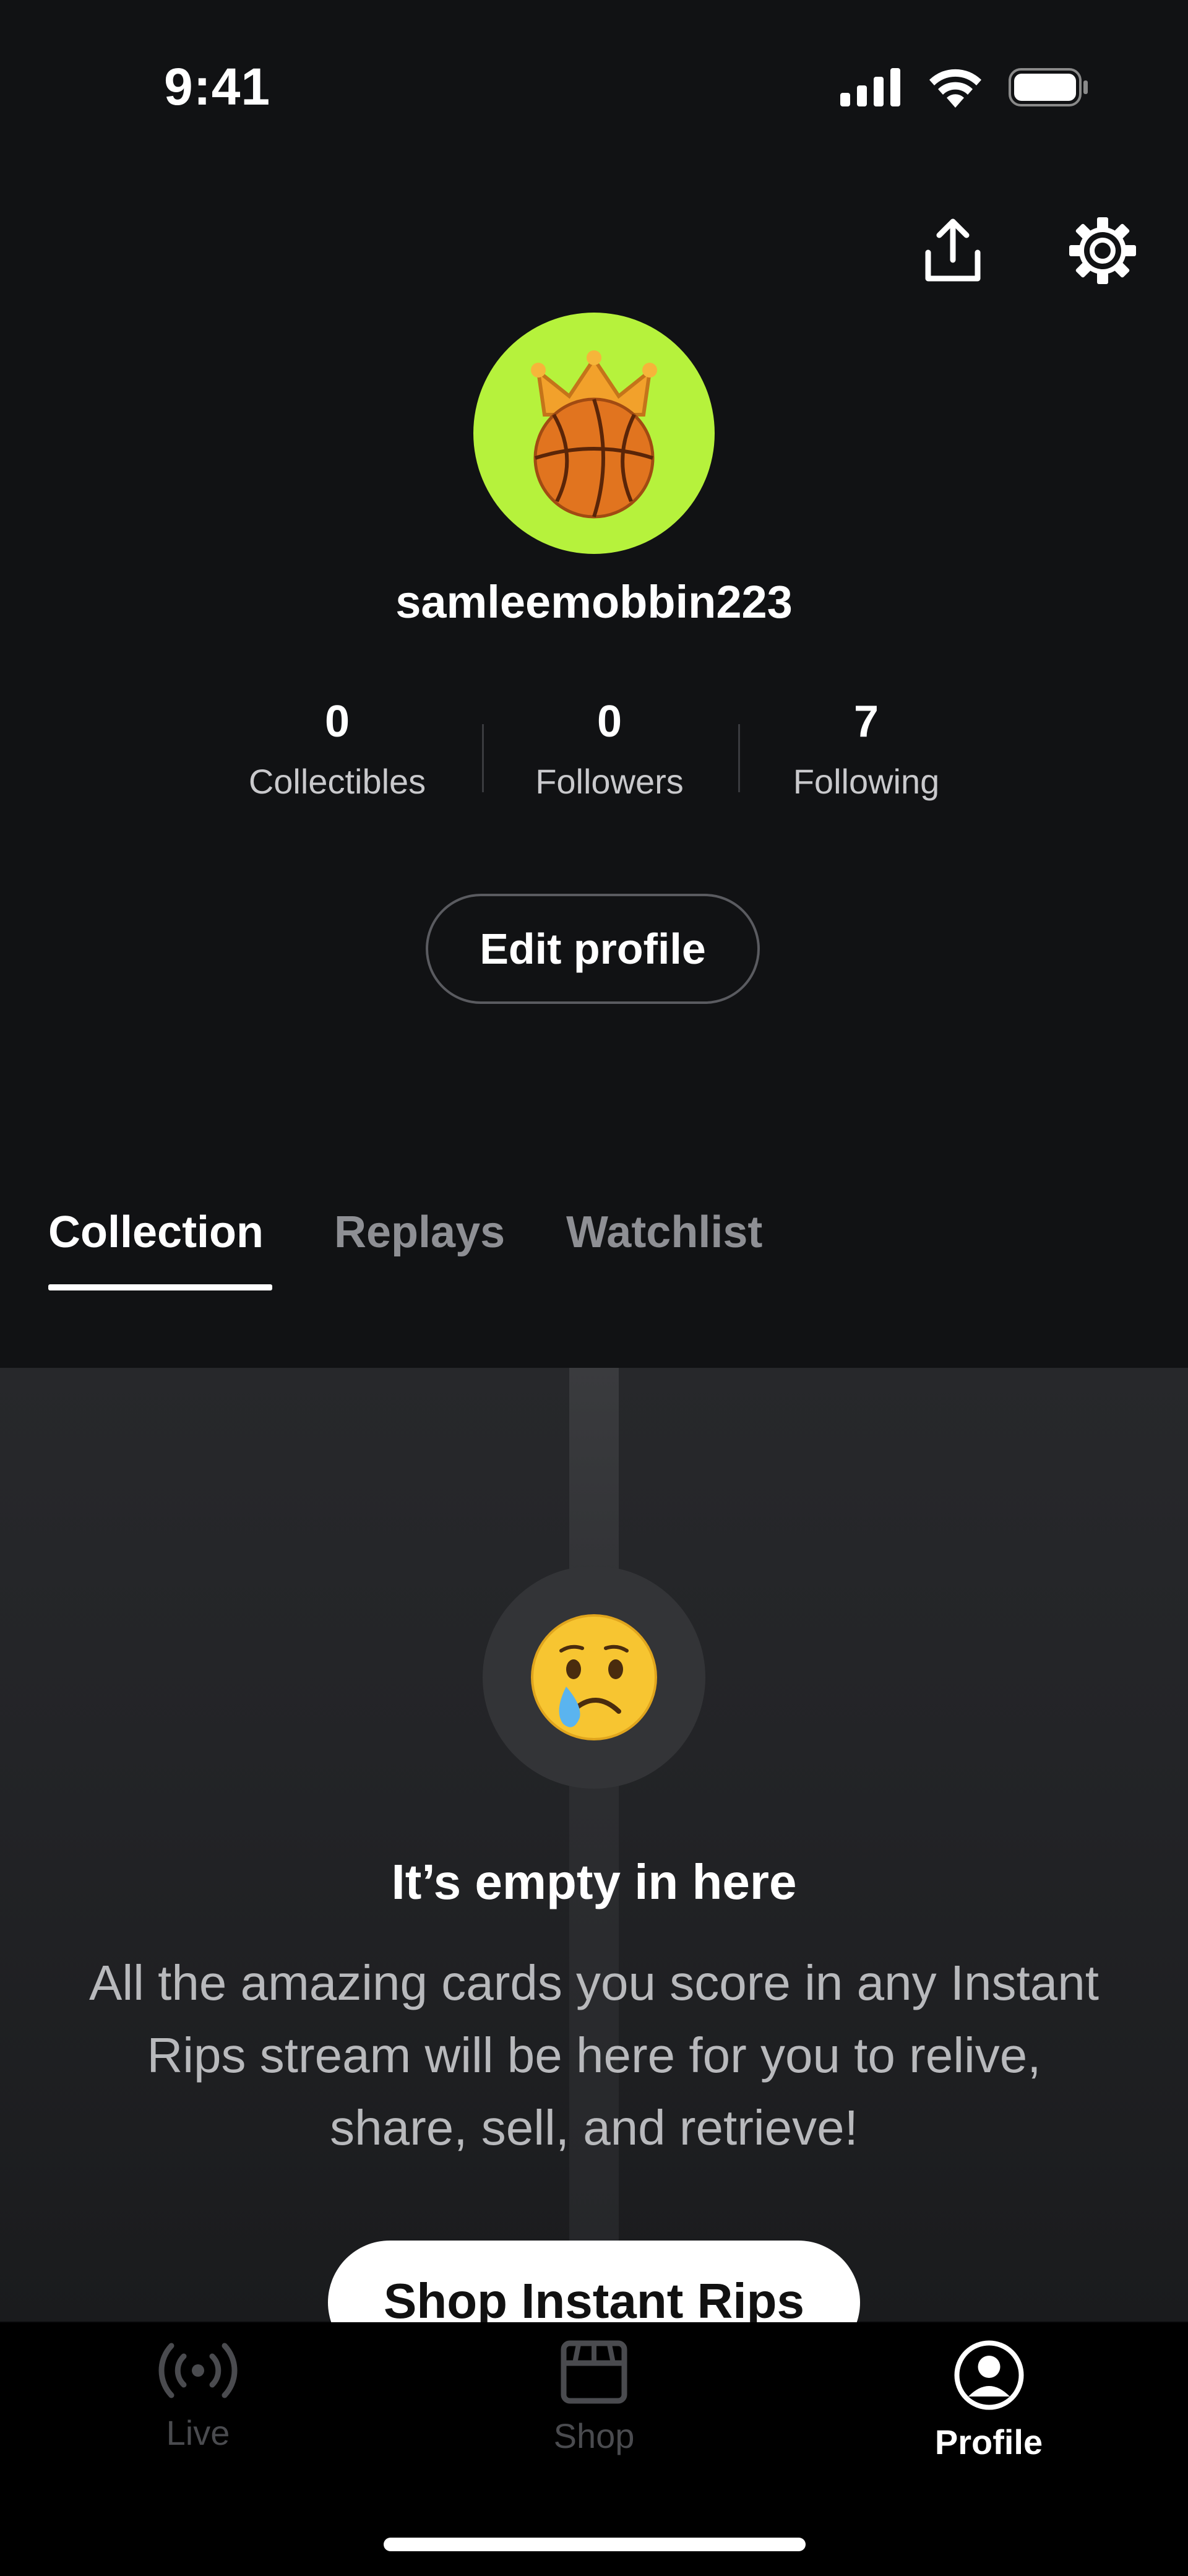 This screenshot has width=1188, height=2576. What do you see at coordinates (156, 1232) in the screenshot?
I see `tab-collection: Collection` at bounding box center [156, 1232].